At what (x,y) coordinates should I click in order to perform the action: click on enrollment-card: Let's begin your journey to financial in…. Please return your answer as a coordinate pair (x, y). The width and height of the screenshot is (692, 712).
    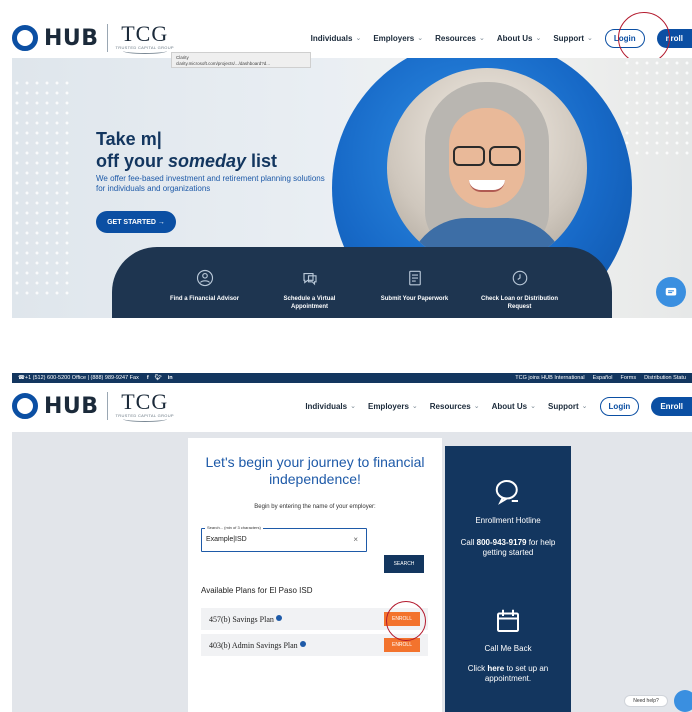
    Looking at the image, I should click on (315, 575).